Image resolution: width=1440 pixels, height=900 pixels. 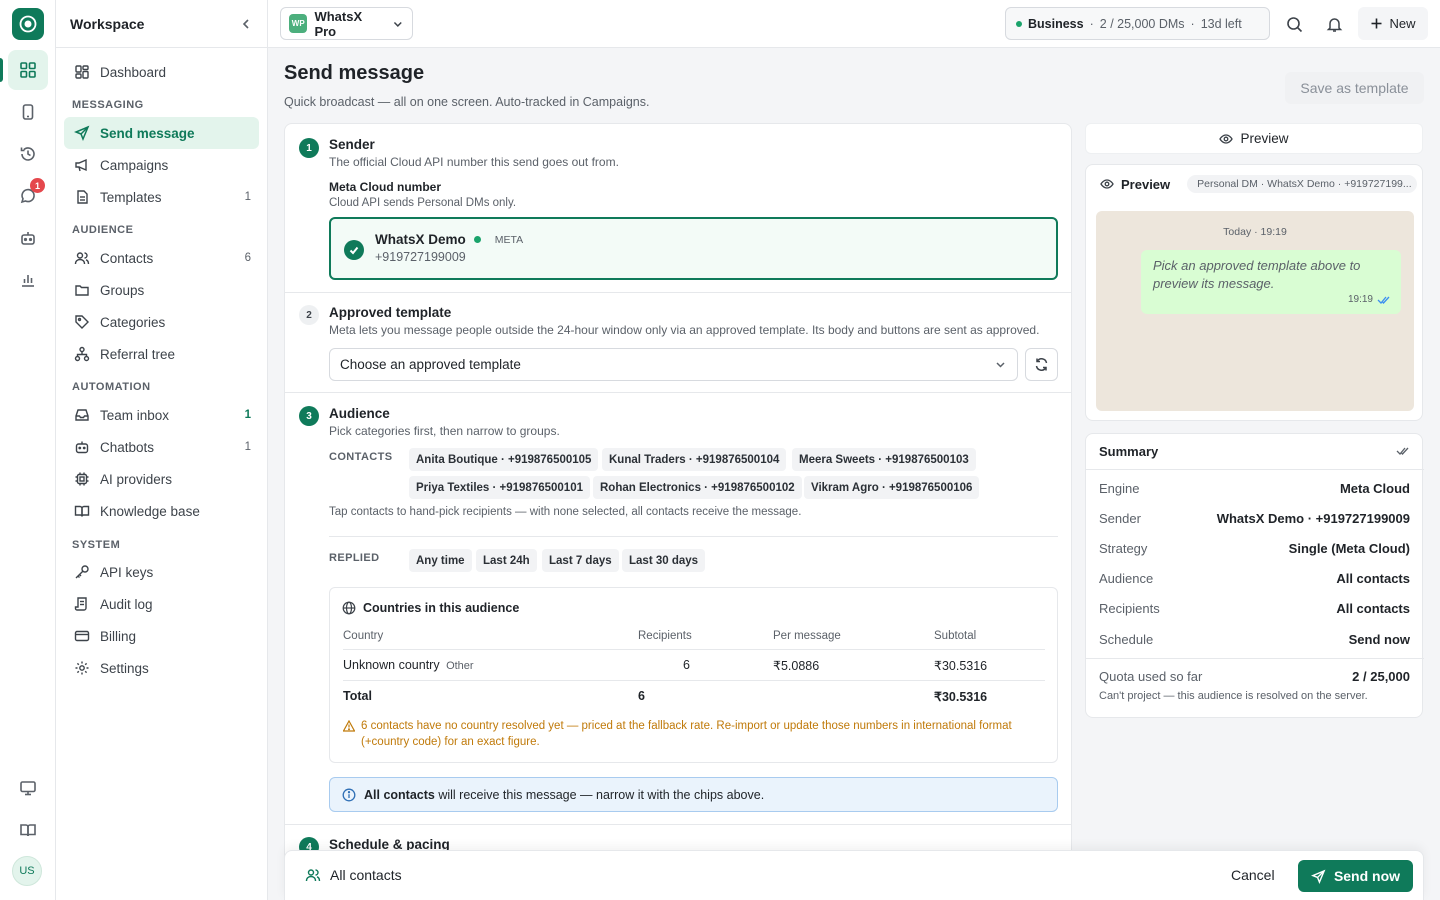 What do you see at coordinates (697, 487) in the screenshot?
I see `contact-chip: Rohan Electronics · +919876500102` at bounding box center [697, 487].